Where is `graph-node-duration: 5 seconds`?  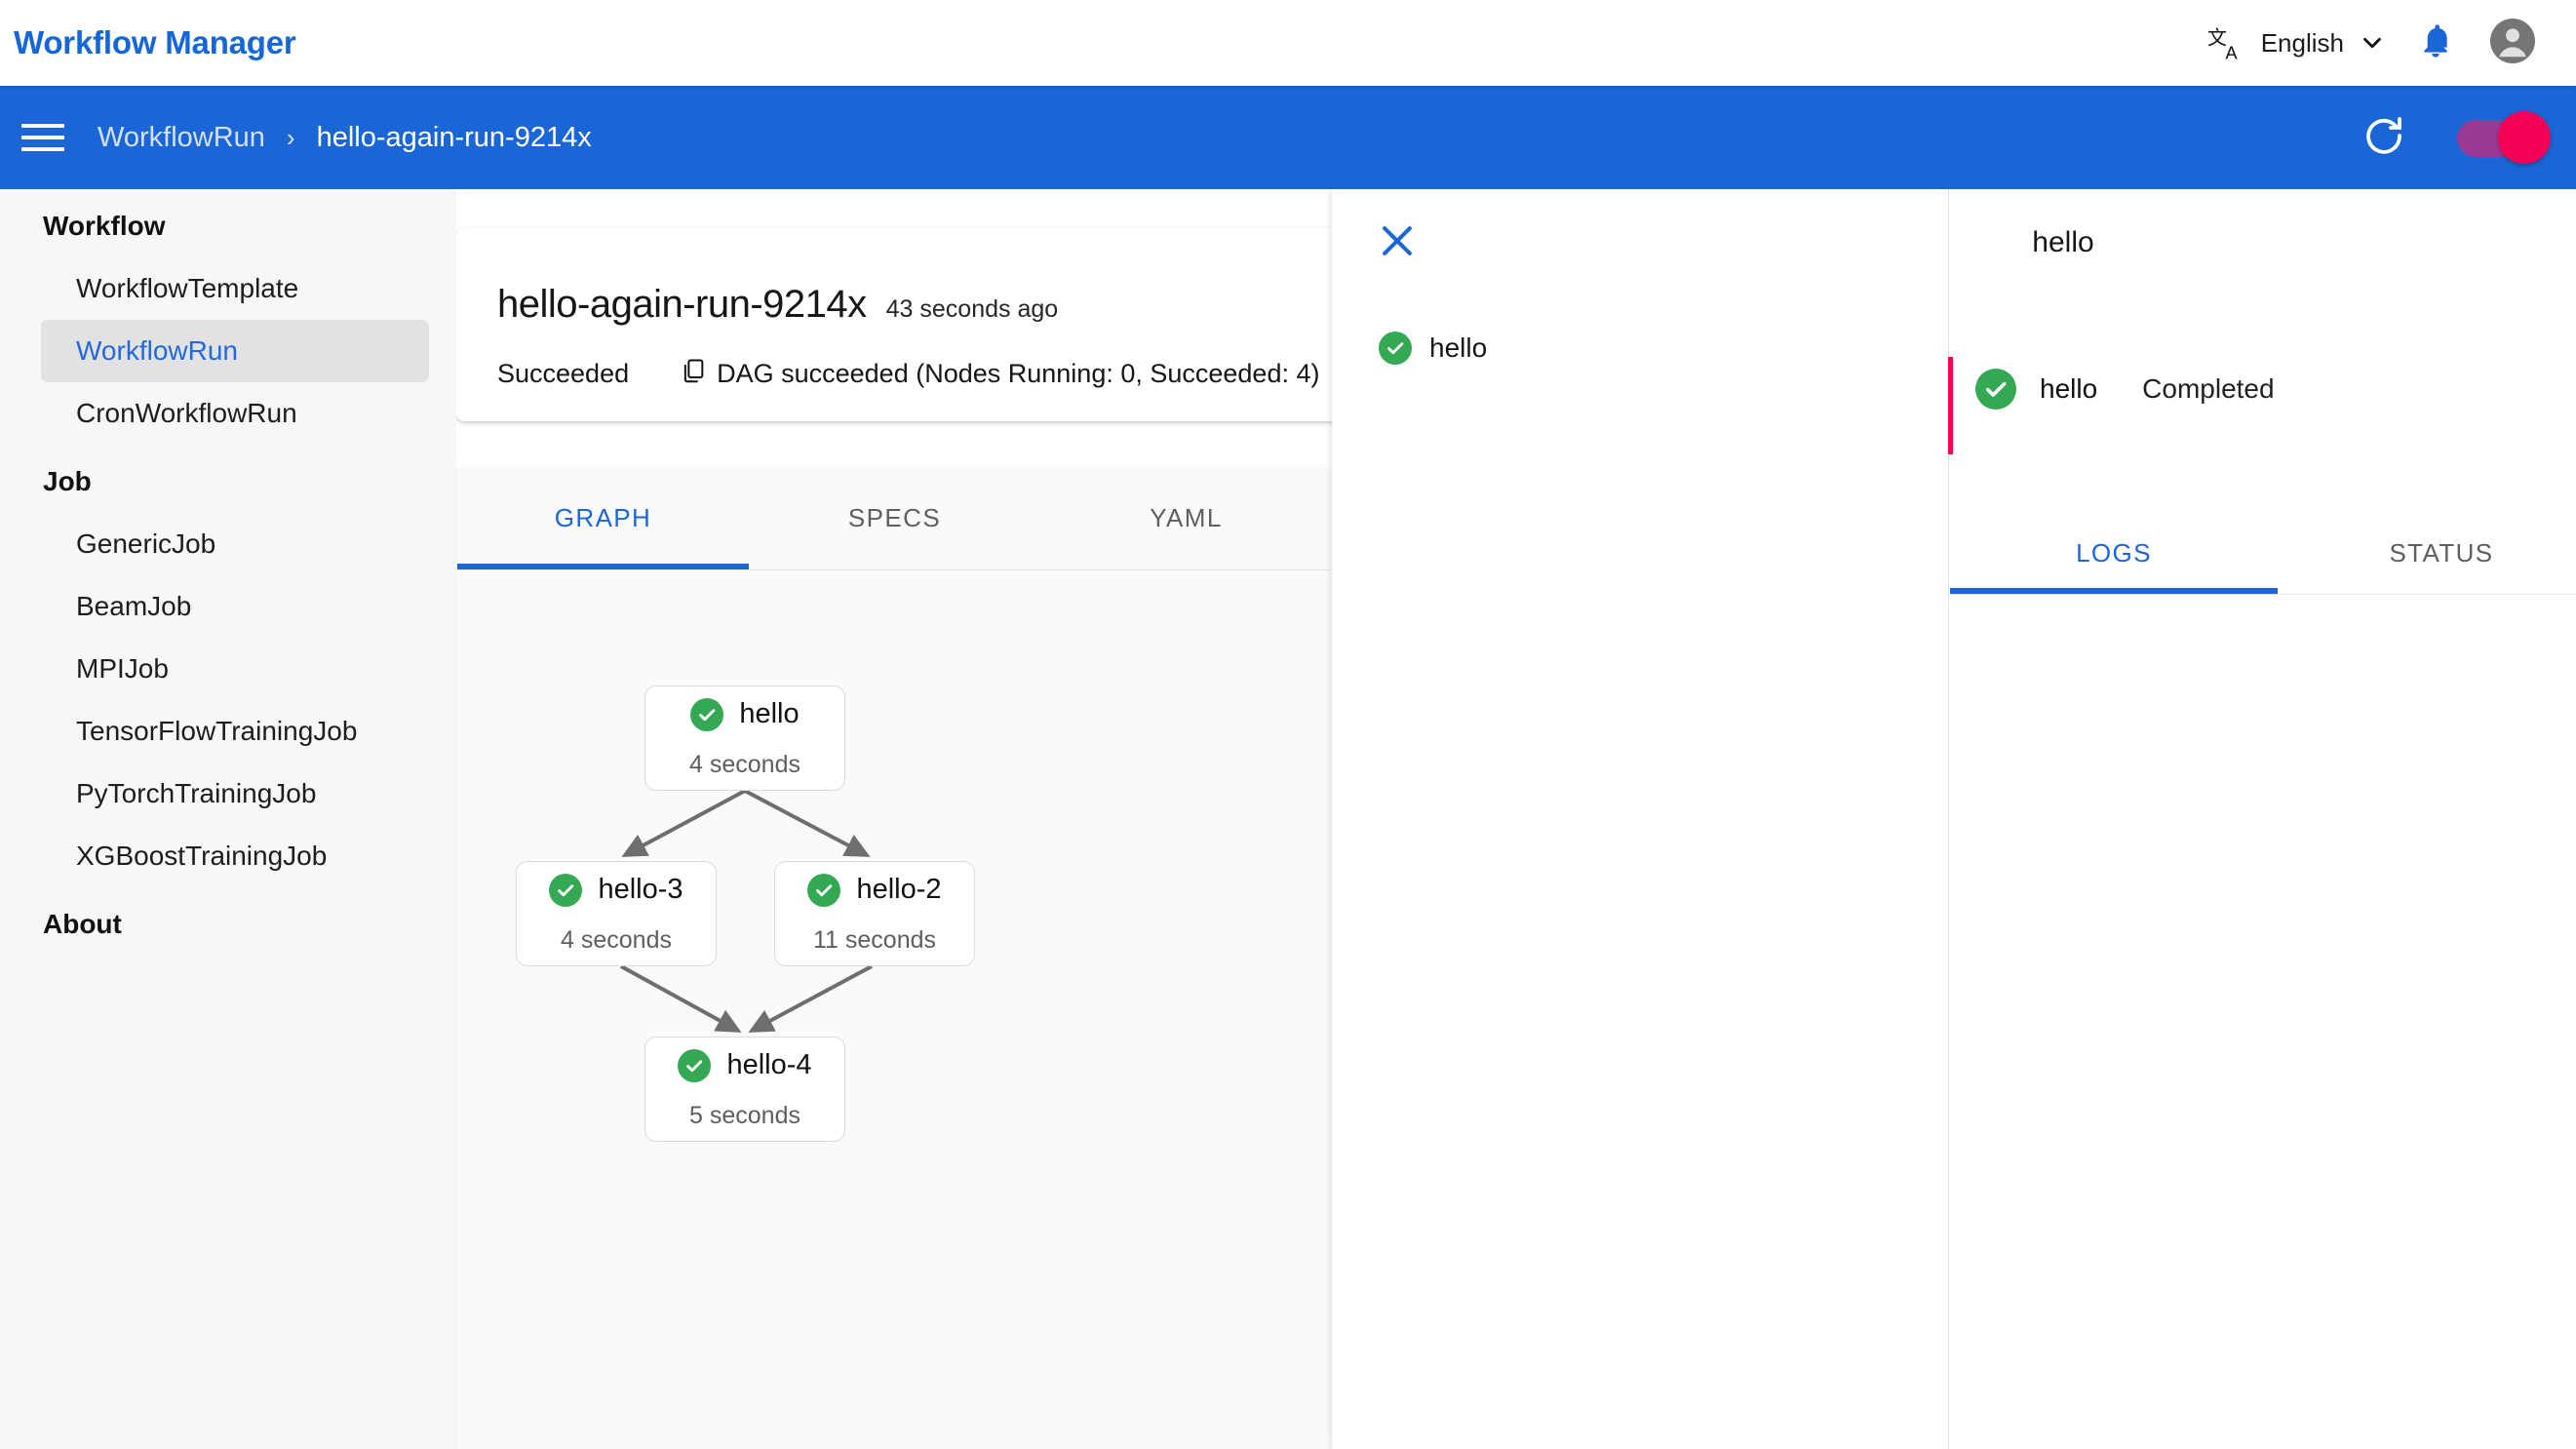 graph-node-duration: 5 seconds is located at coordinates (744, 1115).